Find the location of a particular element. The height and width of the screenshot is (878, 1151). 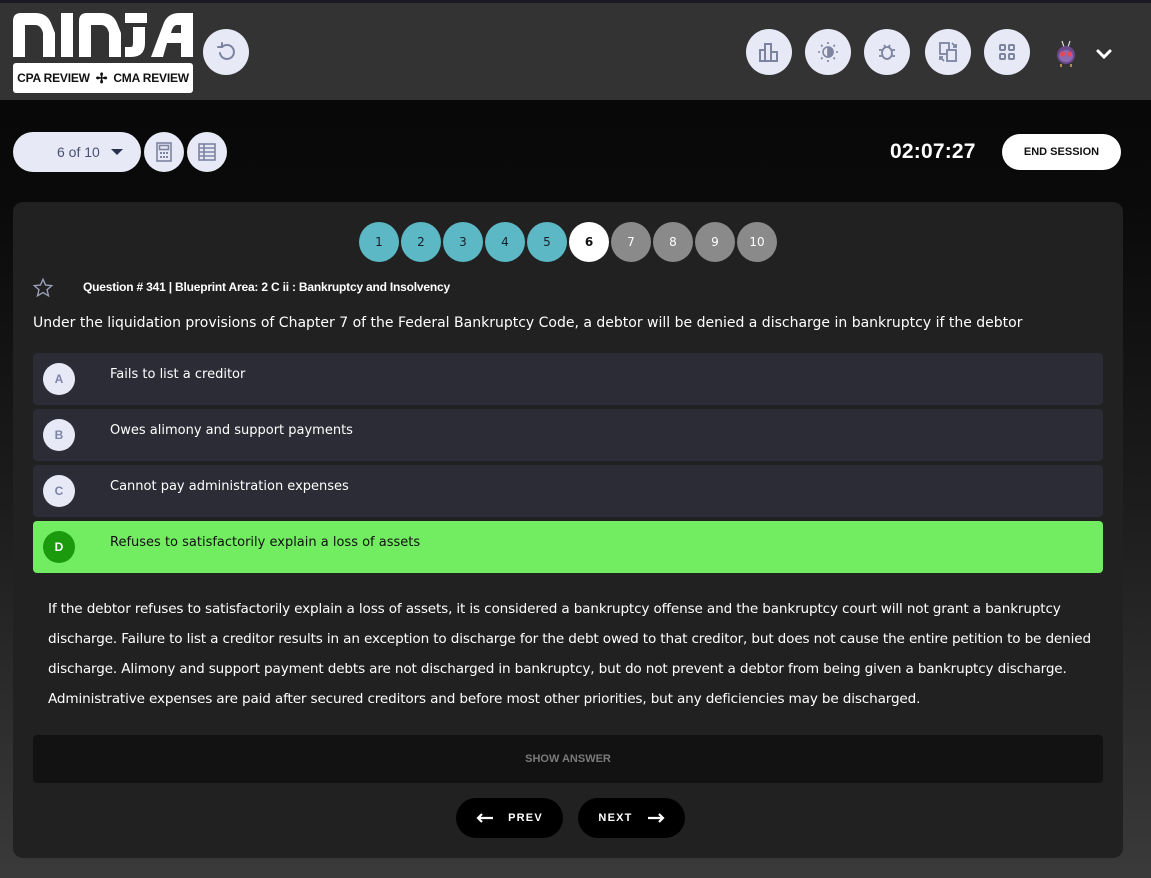

question-selector-value: 6 of 10 is located at coordinates (78, 152).